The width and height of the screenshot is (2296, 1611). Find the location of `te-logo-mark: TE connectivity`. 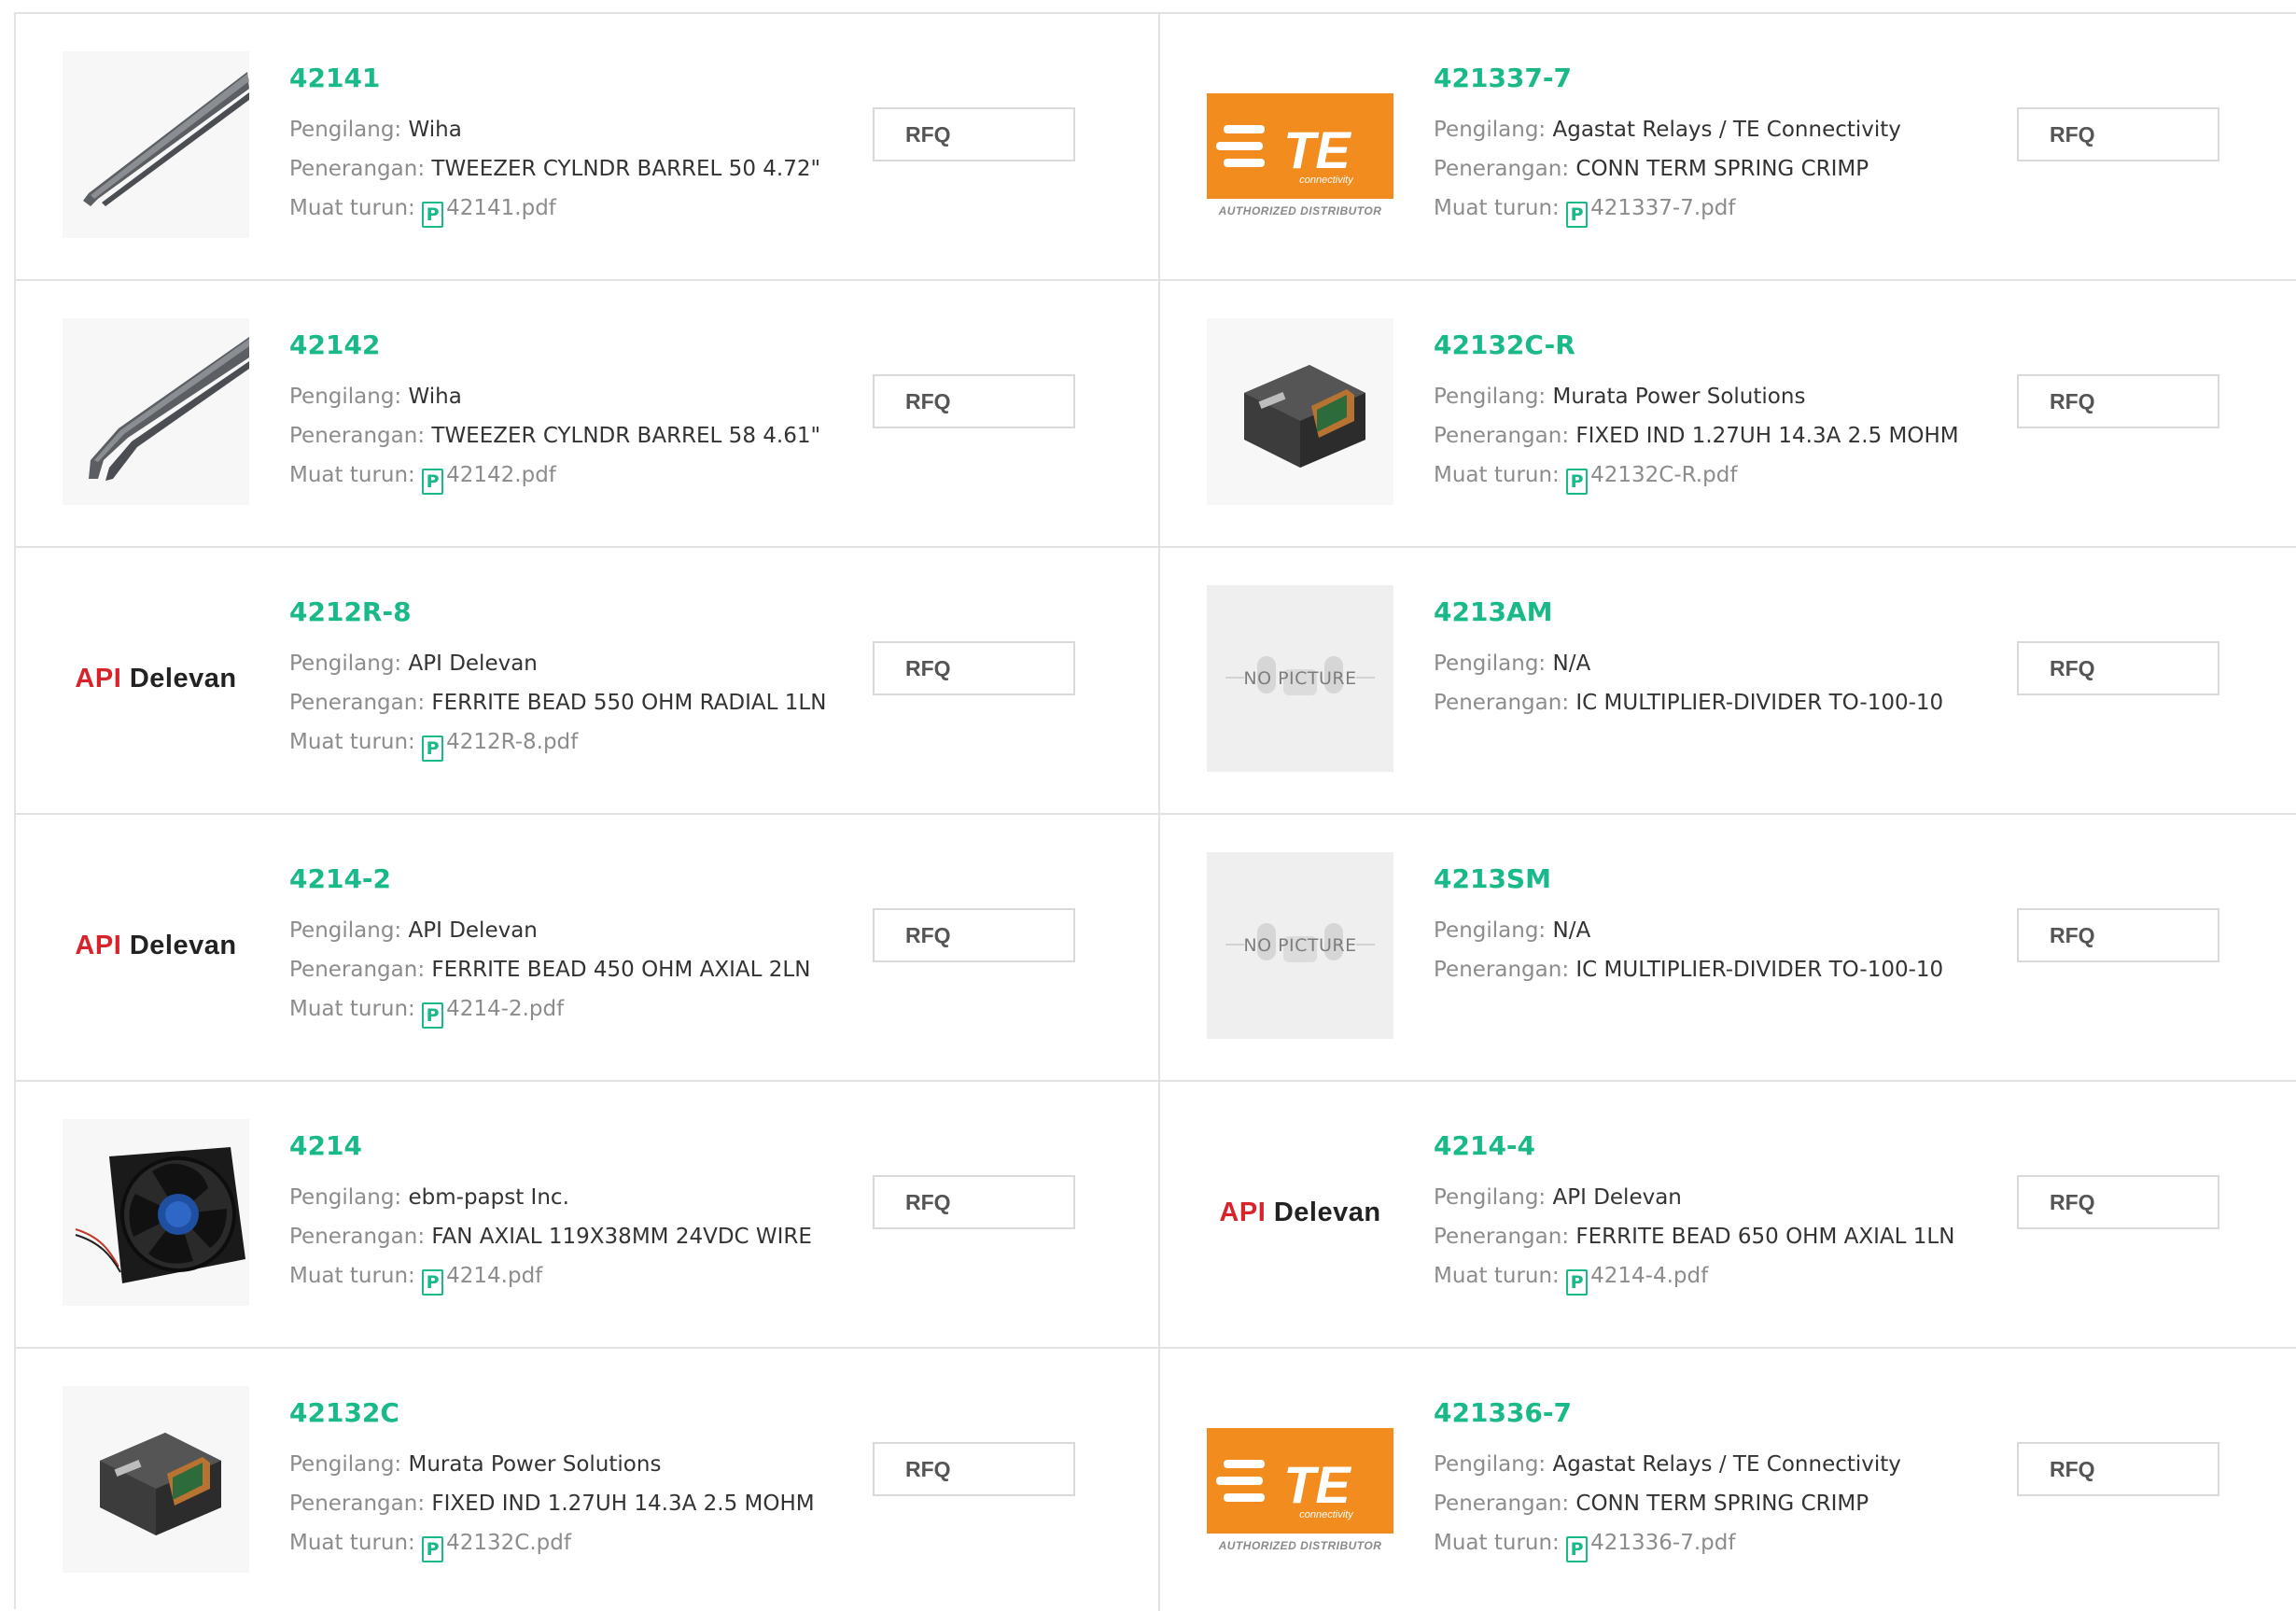

te-logo-mark: TE connectivity is located at coordinates (1285, 153).